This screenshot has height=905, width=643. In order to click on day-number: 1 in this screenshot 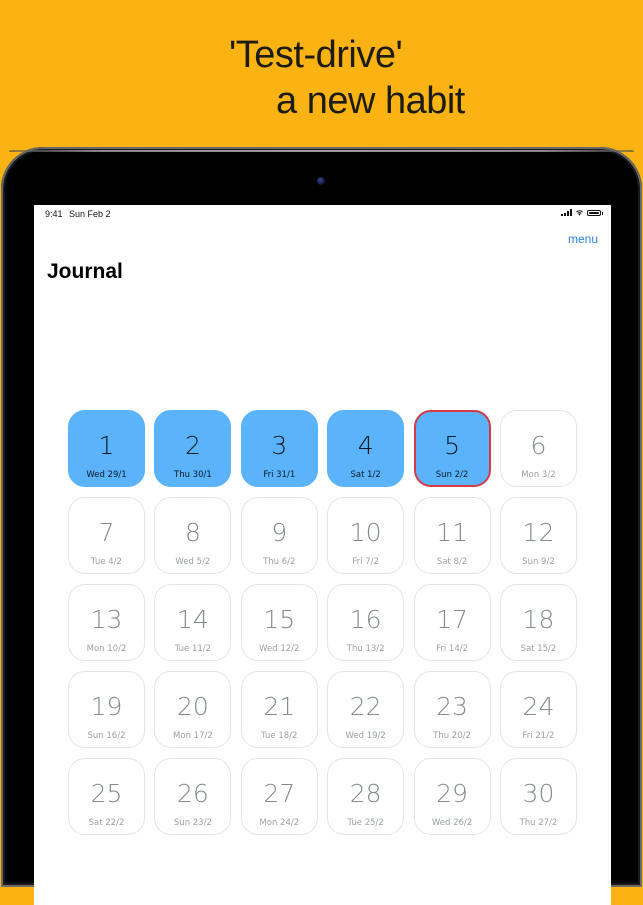, I will do `click(106, 445)`.